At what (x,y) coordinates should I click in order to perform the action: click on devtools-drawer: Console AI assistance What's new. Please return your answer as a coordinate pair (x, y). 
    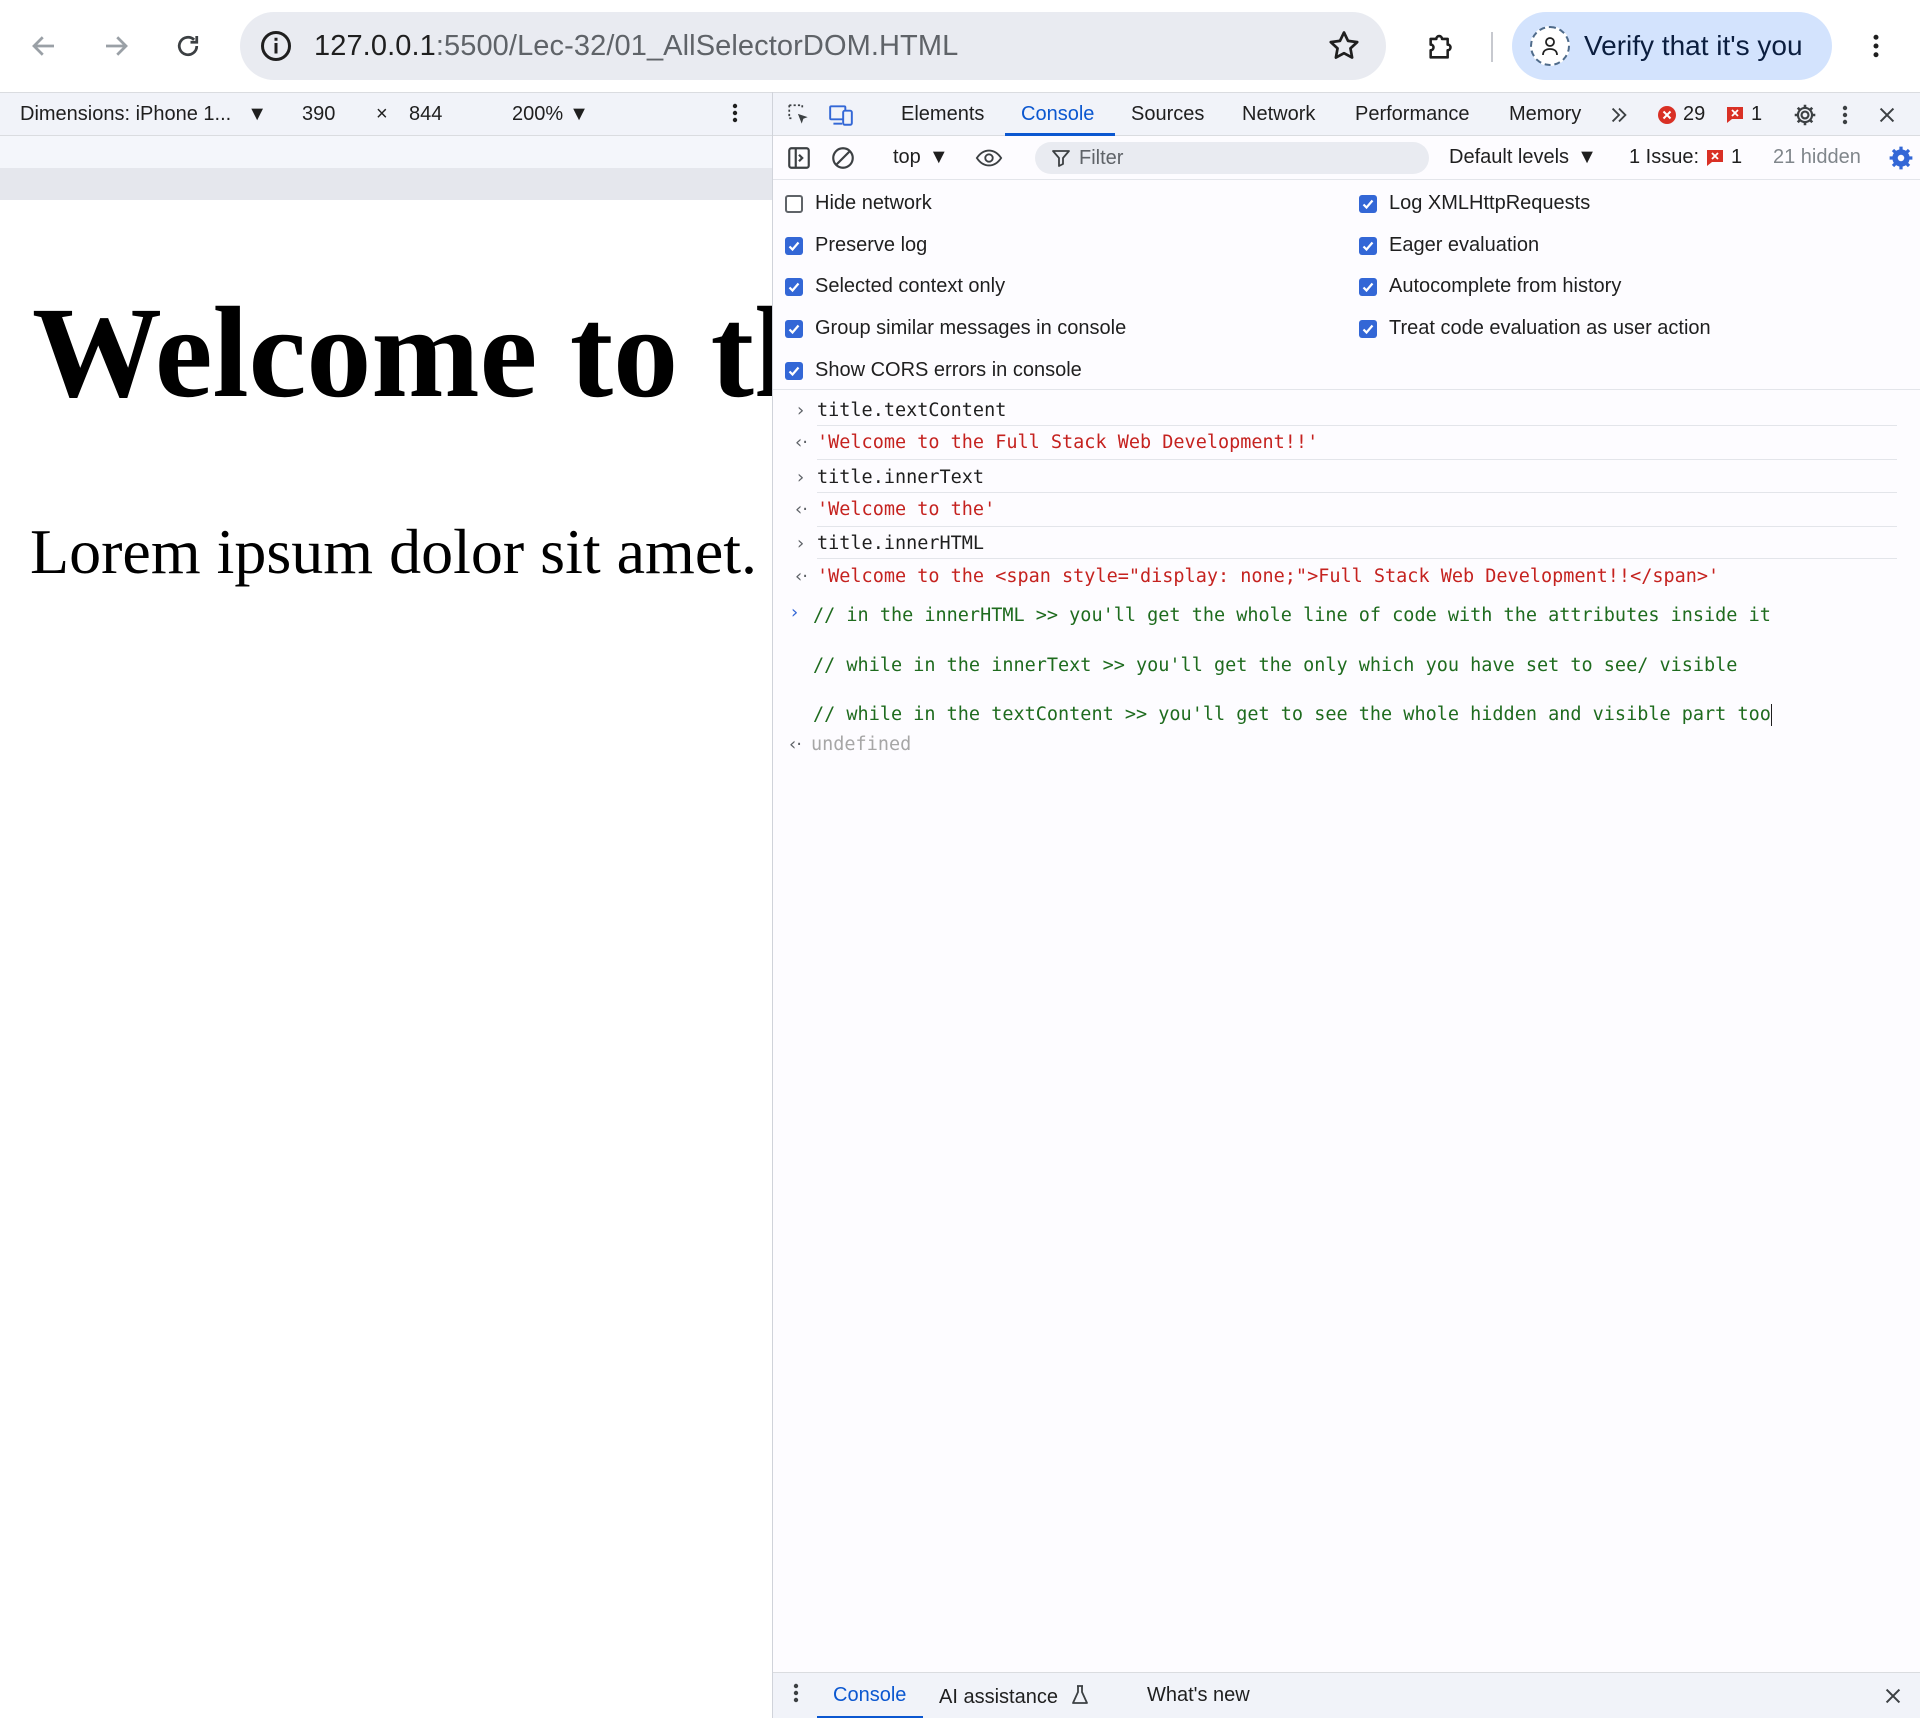
    Looking at the image, I should click on (1346, 1695).